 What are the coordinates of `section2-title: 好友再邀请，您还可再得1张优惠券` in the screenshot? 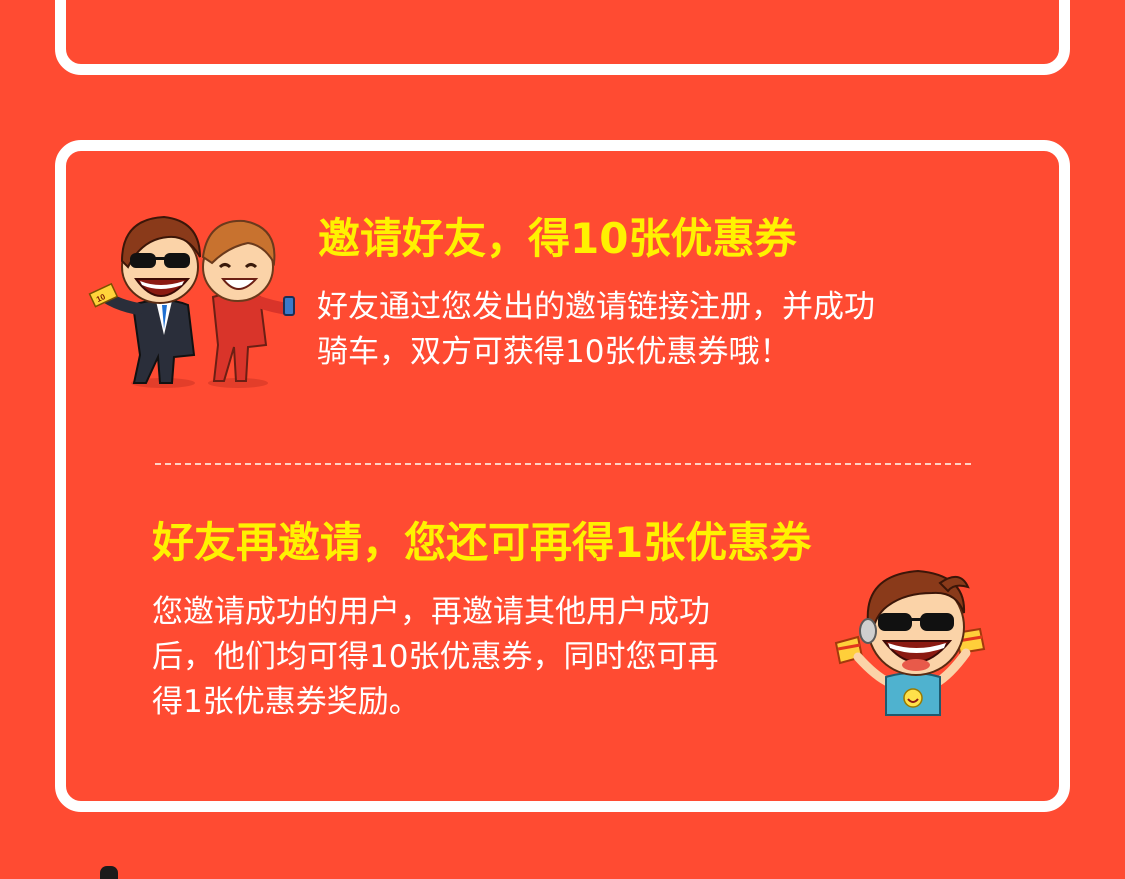 It's located at (482, 542).